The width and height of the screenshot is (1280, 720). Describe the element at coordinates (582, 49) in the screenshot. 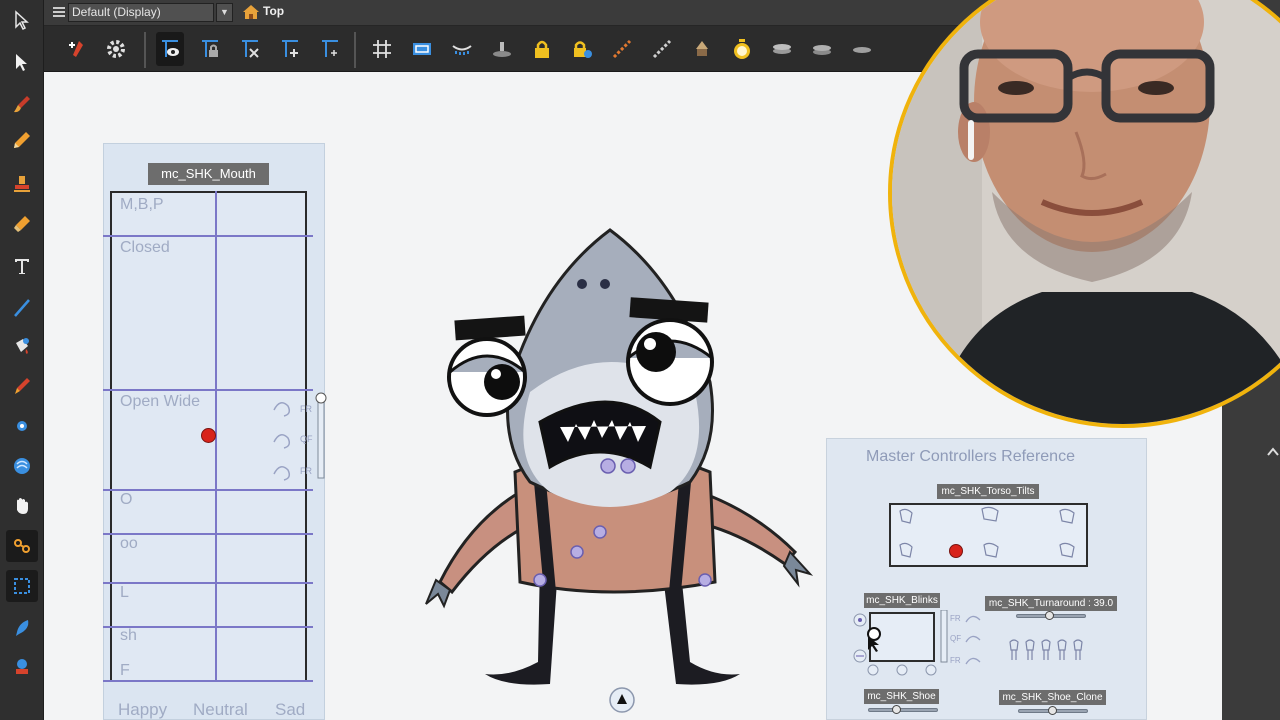

I see `lock-add-icon` at that location.